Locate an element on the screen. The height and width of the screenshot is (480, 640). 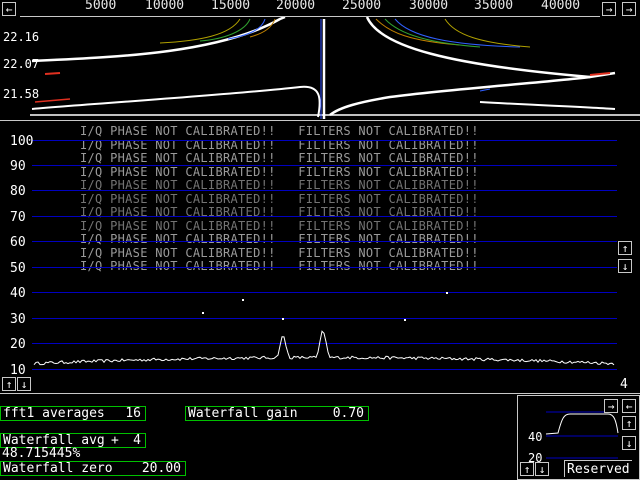
waterfall-gain-box: Waterfall gain 0.70 is located at coordinates (277, 413).